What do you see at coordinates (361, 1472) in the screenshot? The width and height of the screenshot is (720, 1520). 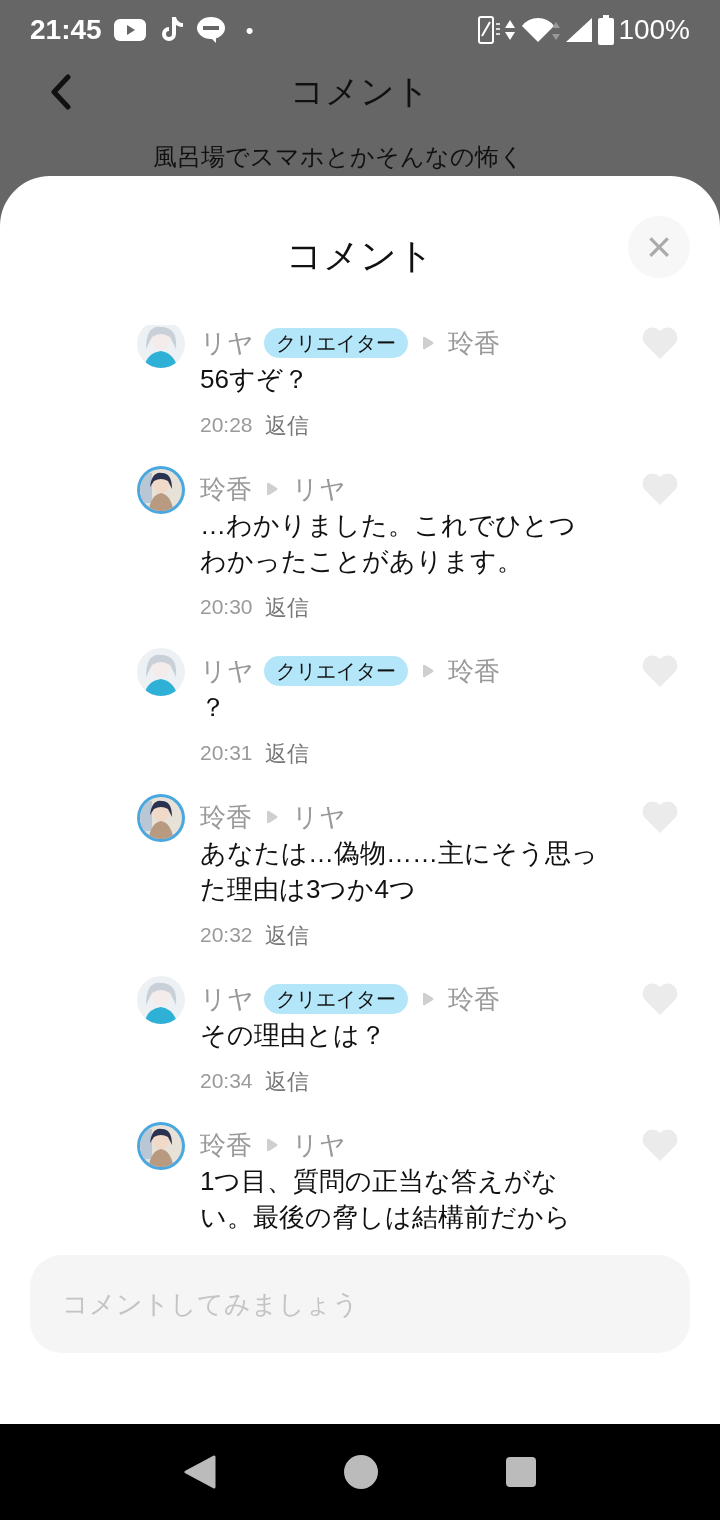 I see `home-nav-icon` at bounding box center [361, 1472].